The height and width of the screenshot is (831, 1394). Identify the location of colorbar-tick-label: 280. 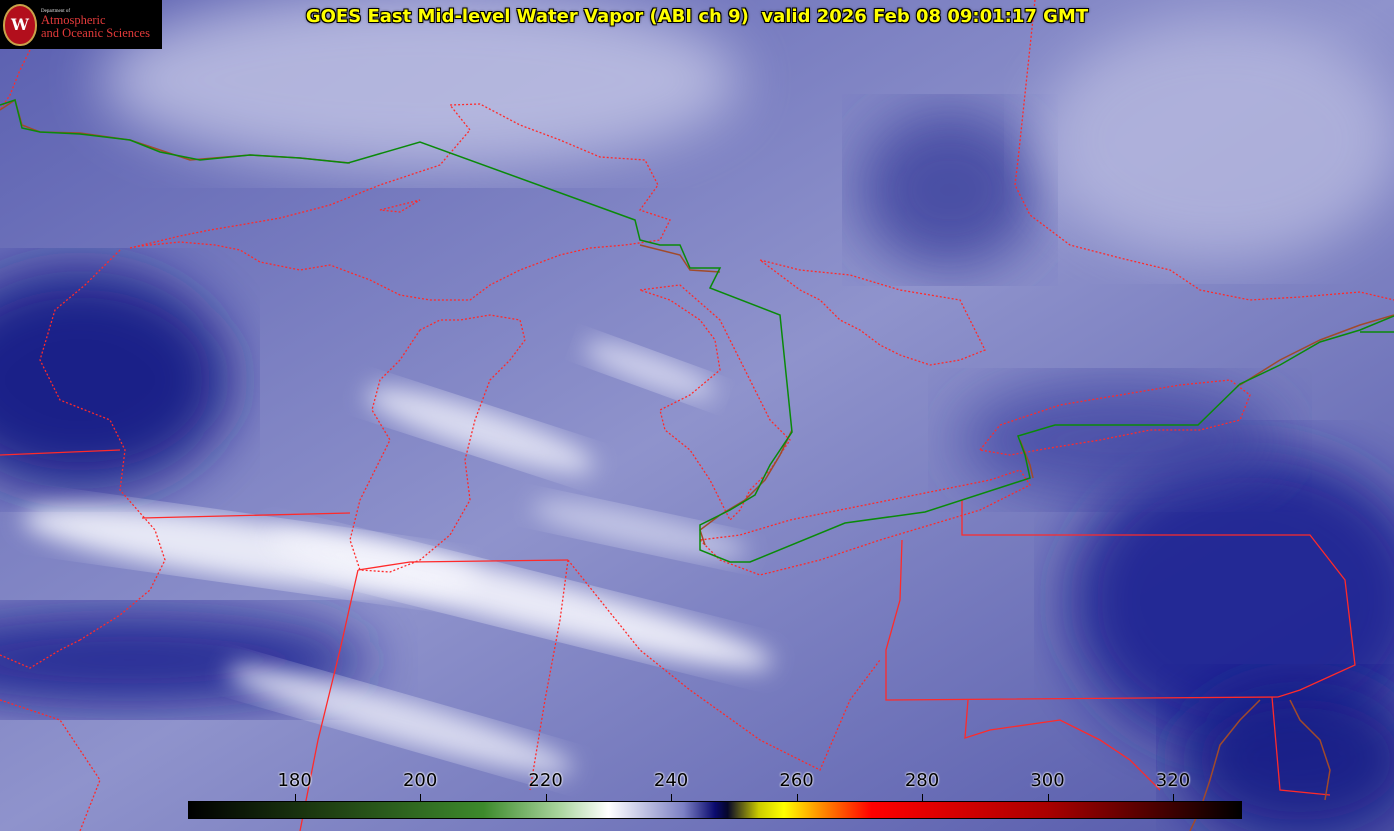
(922, 780).